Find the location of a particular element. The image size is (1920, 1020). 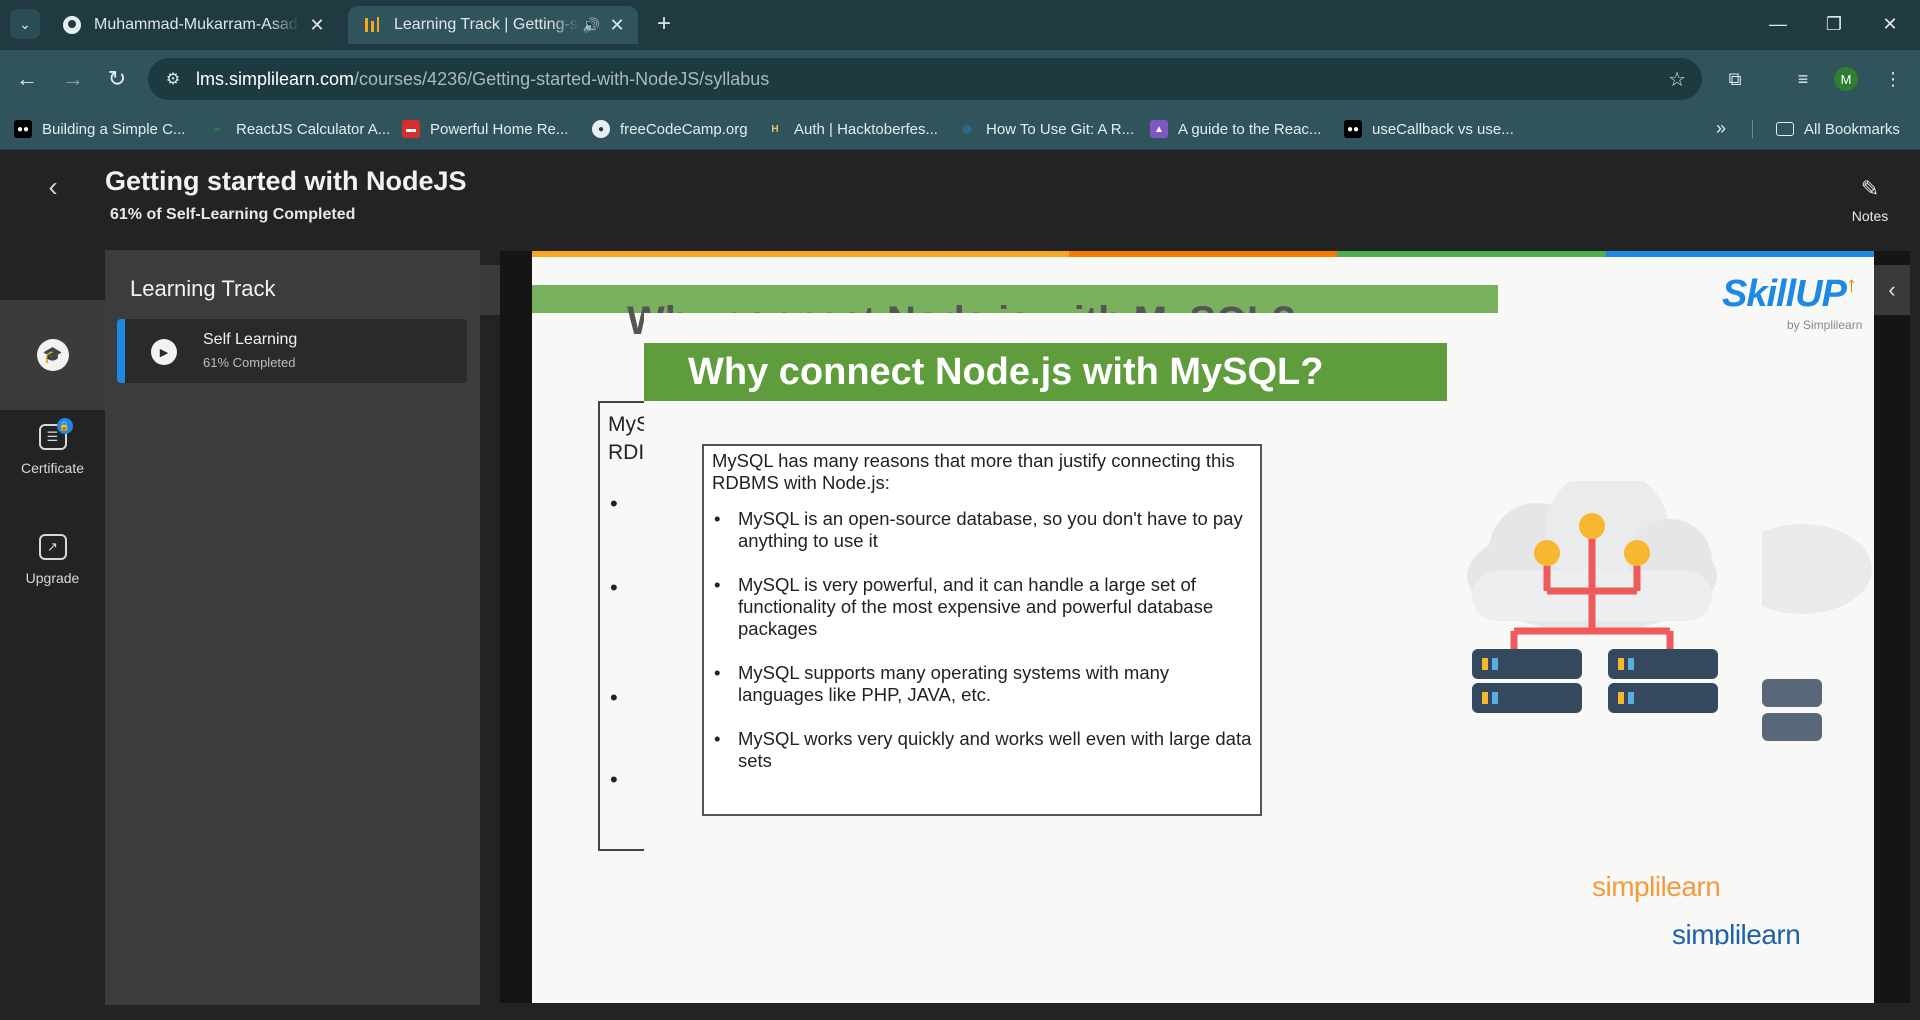

back-arrow-icon: ‹ is located at coordinates (53, 186).